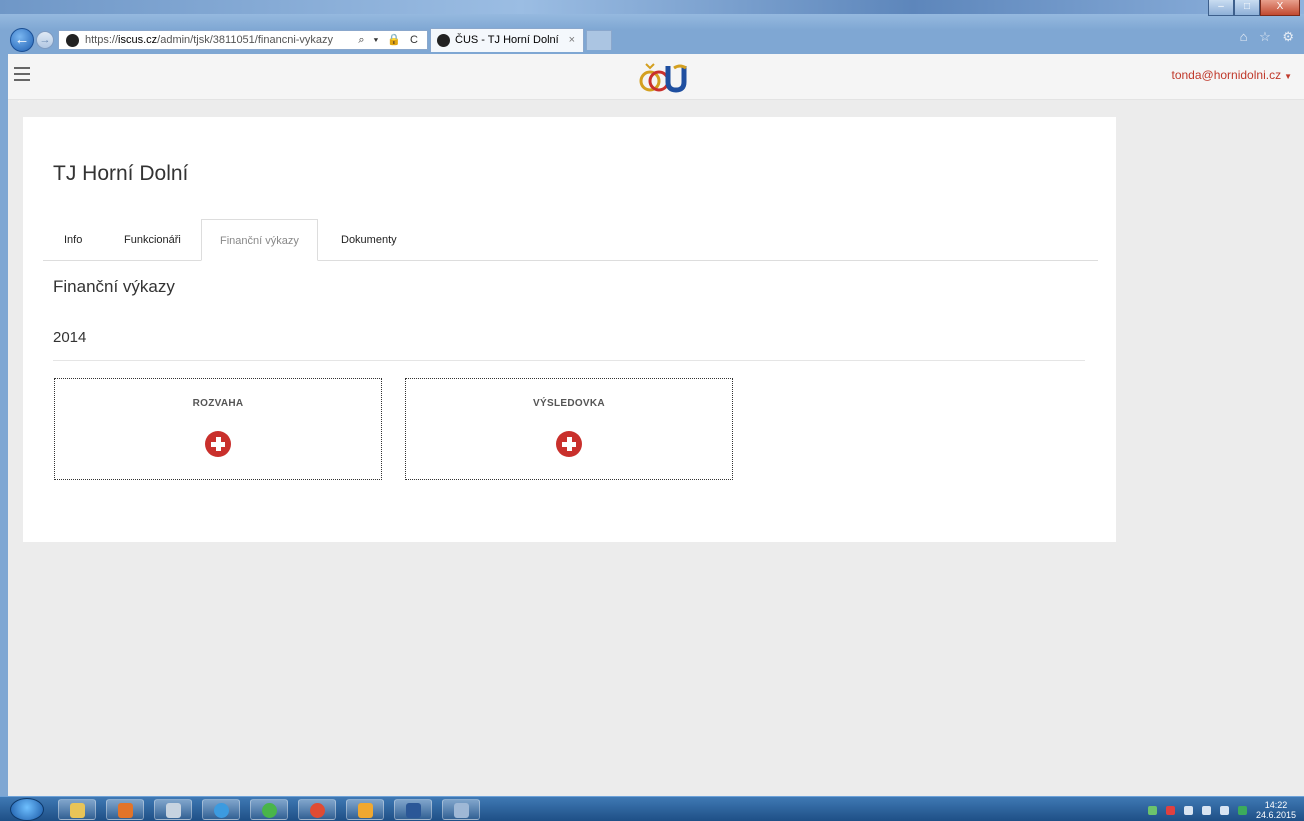  What do you see at coordinates (572, 40) in the screenshot?
I see `tab-close-icon: ×` at bounding box center [572, 40].